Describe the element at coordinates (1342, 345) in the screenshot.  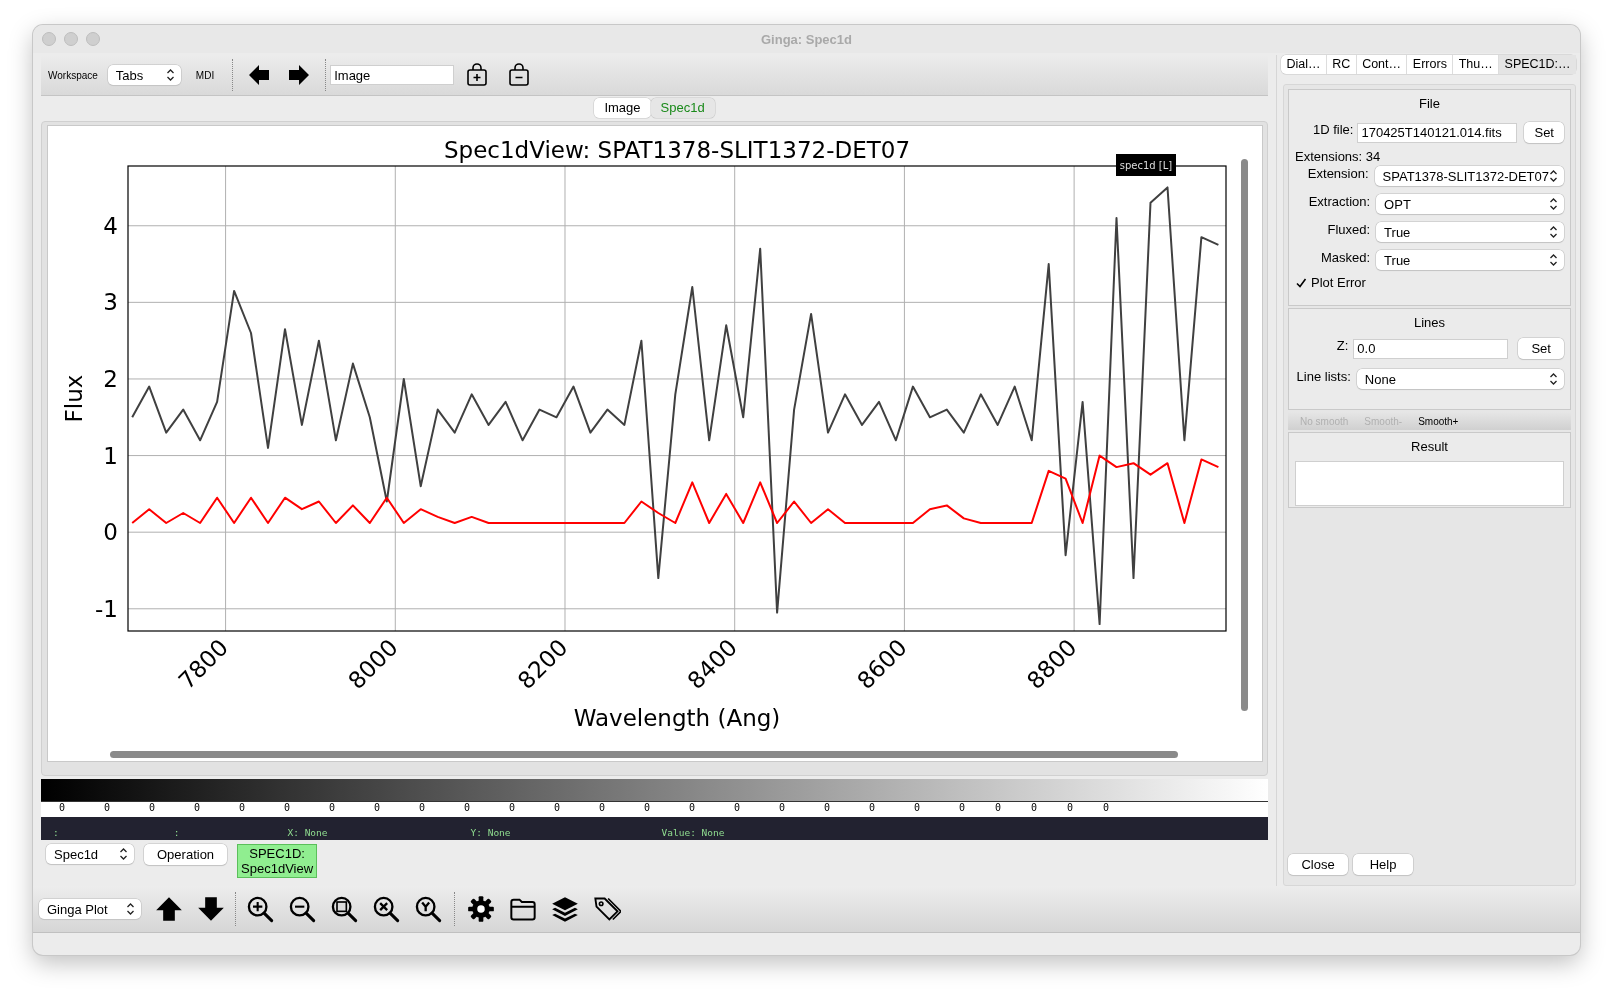
I see `field-label: Z:` at that location.